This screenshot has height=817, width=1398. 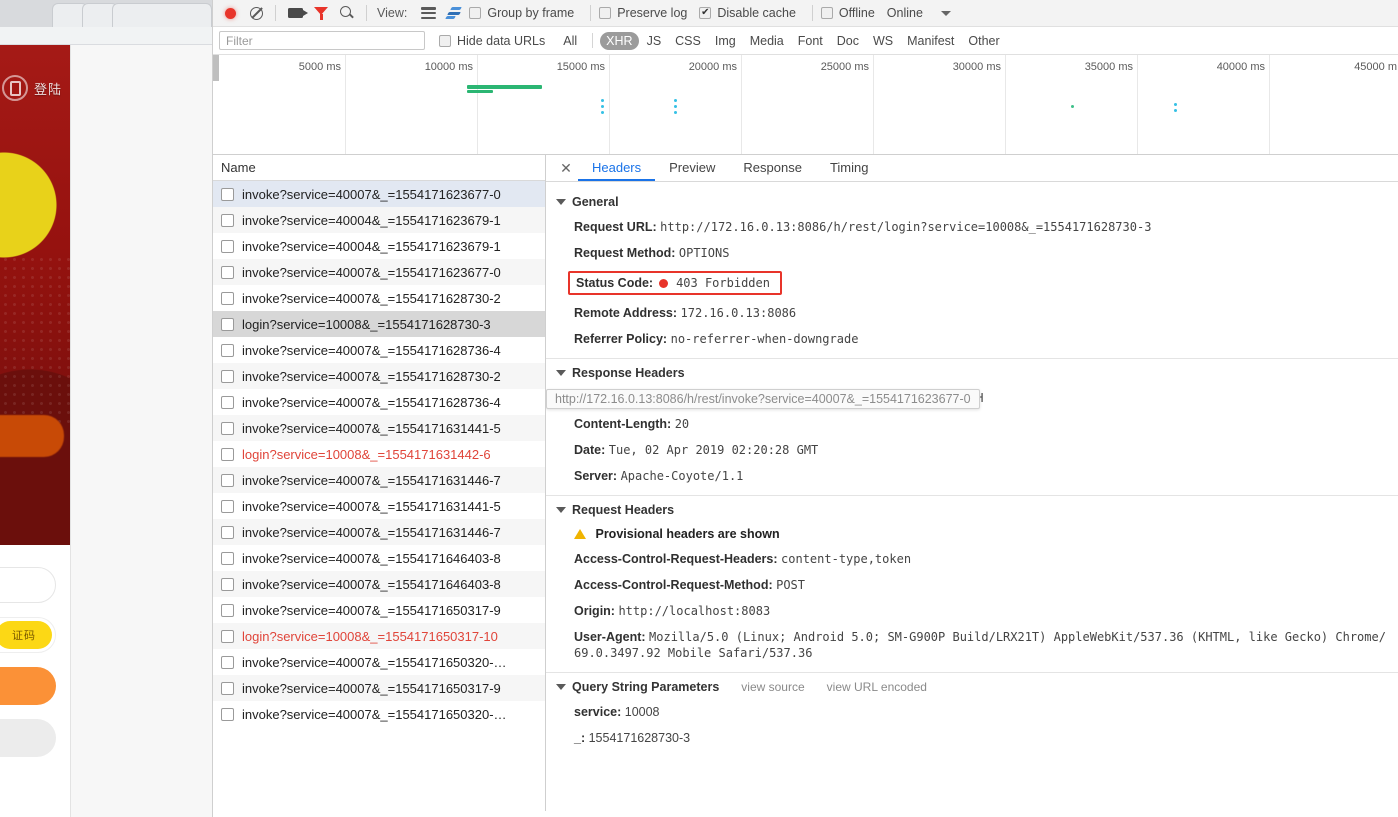 I want to click on type-filter-ws: WS, so click(x=883, y=41).